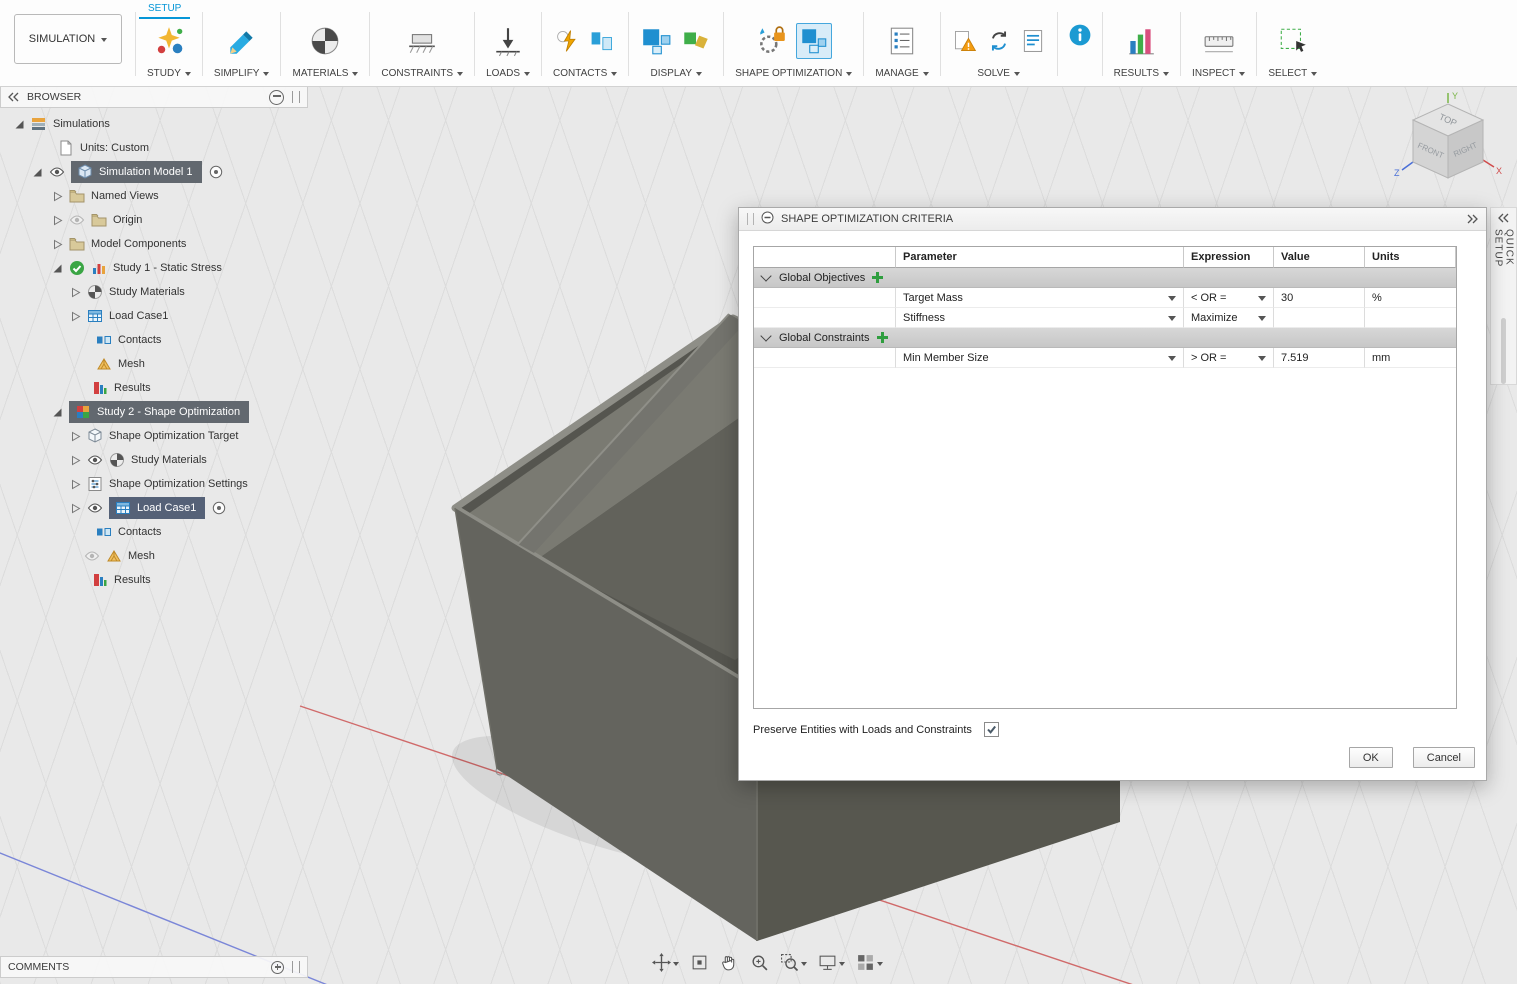 This screenshot has height=984, width=1517. What do you see at coordinates (585, 73) in the screenshot?
I see `contacts-menu: CONTACTS` at bounding box center [585, 73].